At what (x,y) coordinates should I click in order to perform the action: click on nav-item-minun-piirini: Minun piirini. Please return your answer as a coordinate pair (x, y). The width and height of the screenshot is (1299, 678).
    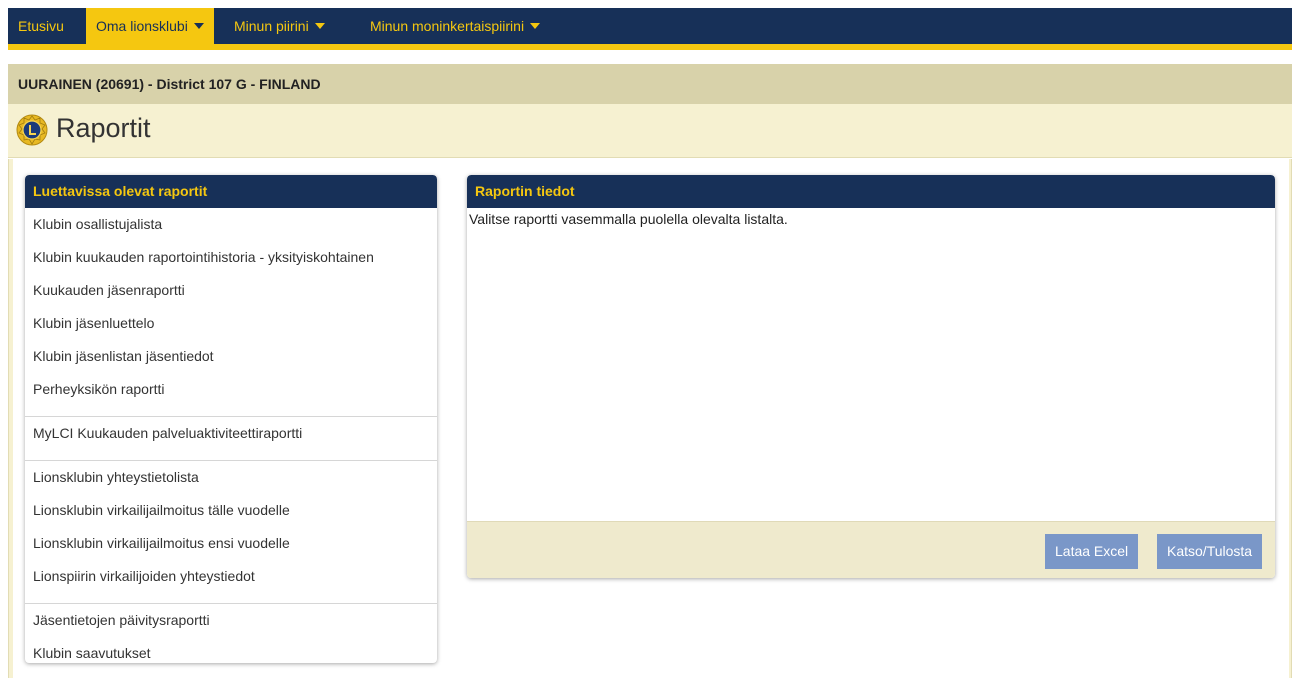
    Looking at the image, I should click on (279, 26).